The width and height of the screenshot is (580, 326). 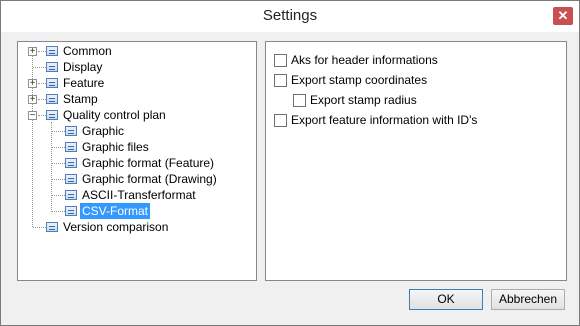 I want to click on tree-item-csv-format: CSV-Format, so click(x=136, y=211).